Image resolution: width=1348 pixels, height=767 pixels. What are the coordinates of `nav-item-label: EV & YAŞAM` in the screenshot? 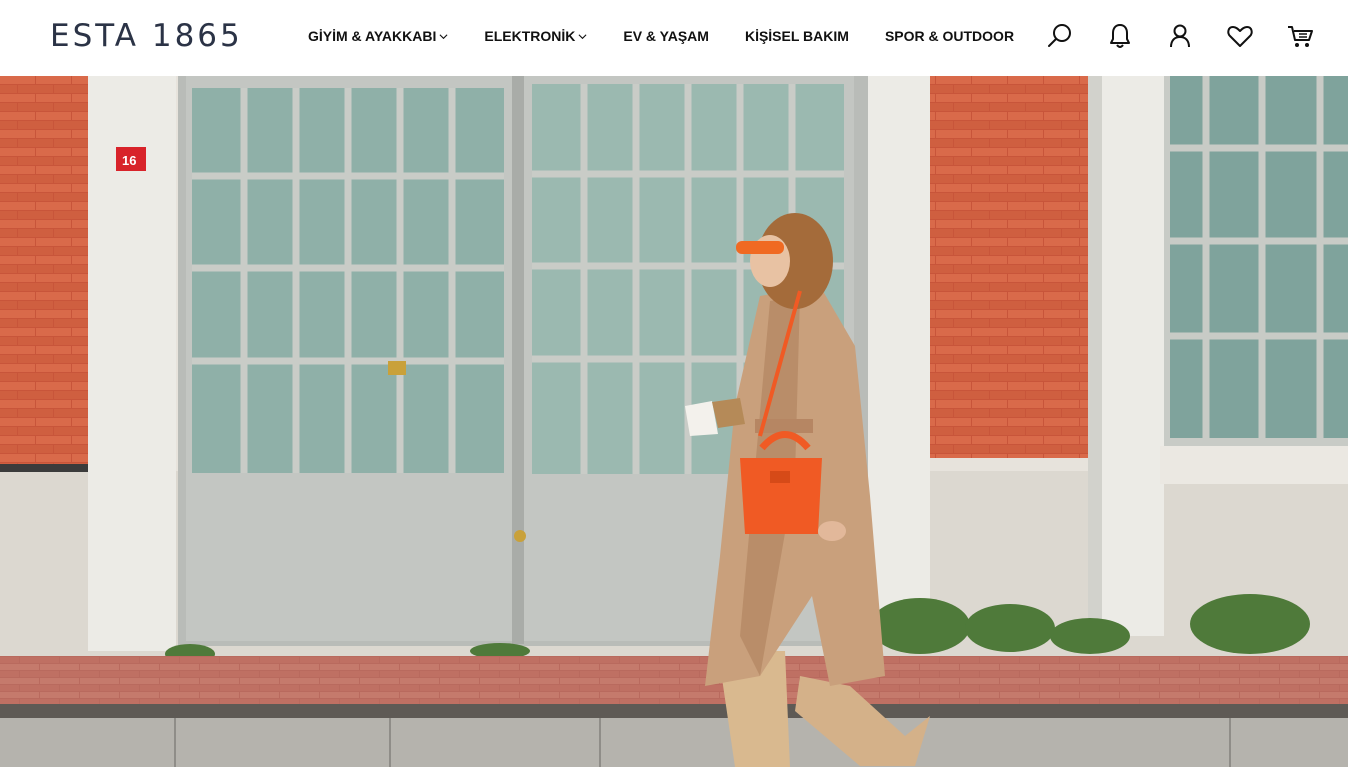 It's located at (666, 36).